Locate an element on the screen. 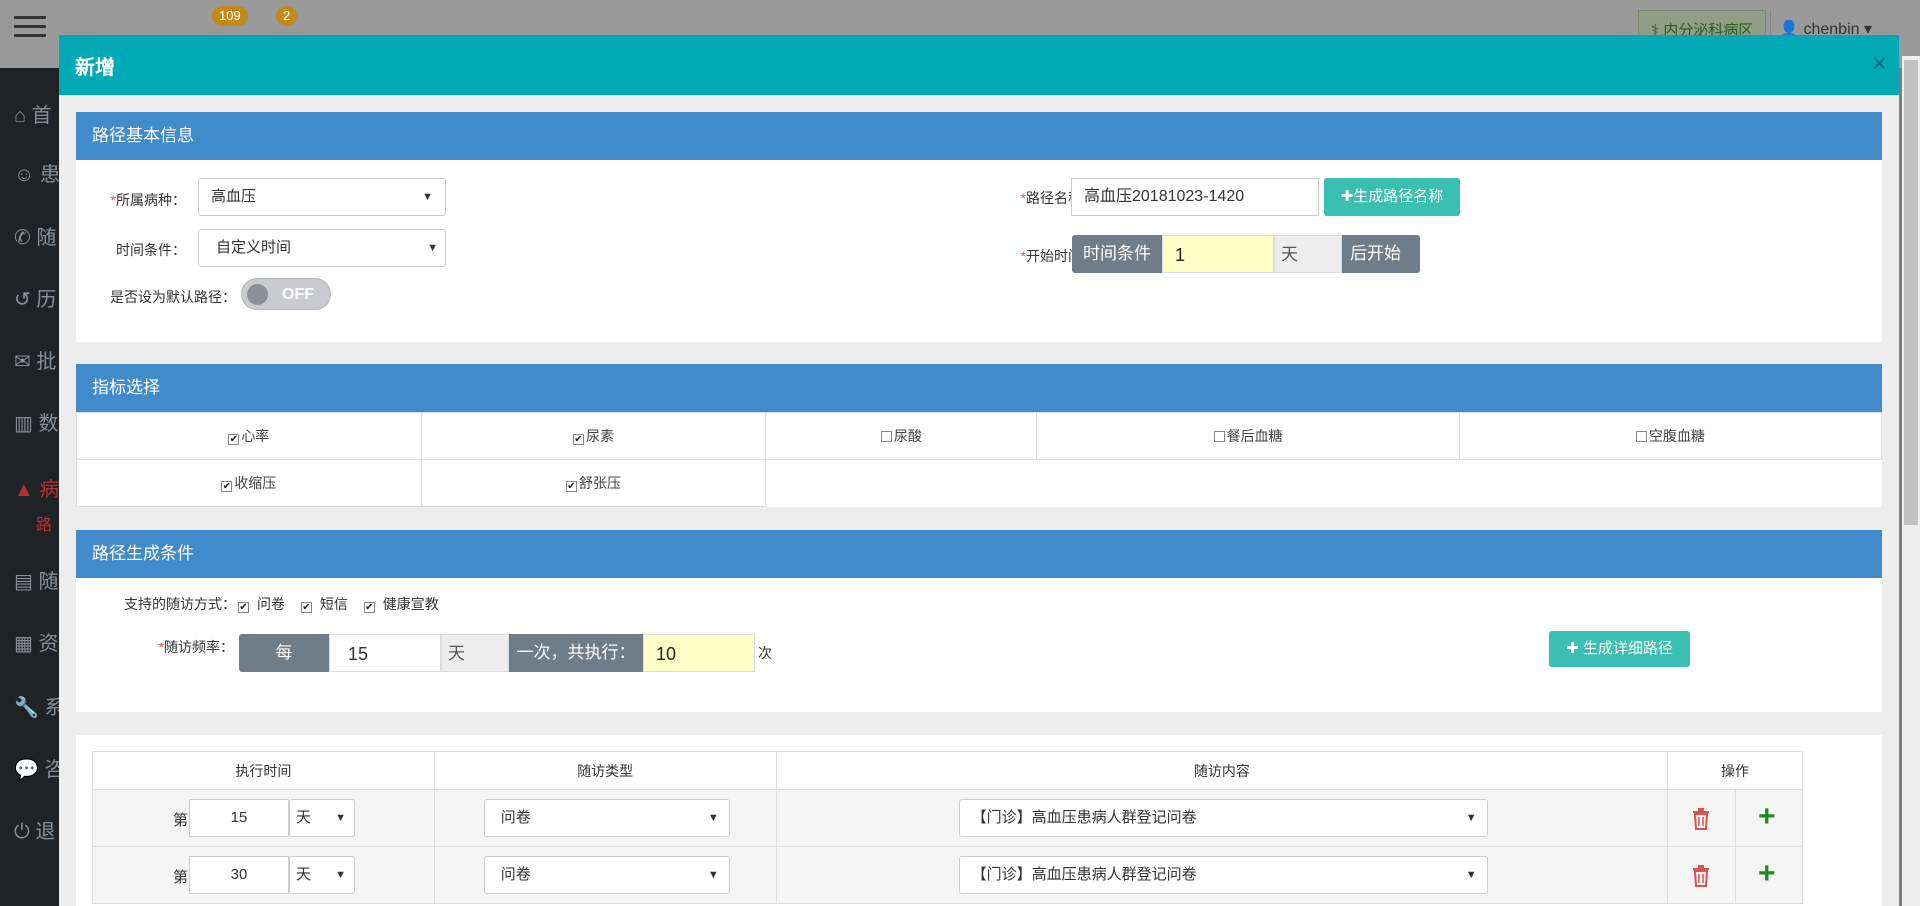 This screenshot has width=1920, height=906. frequency-label: *随访频率： is located at coordinates (196, 647).